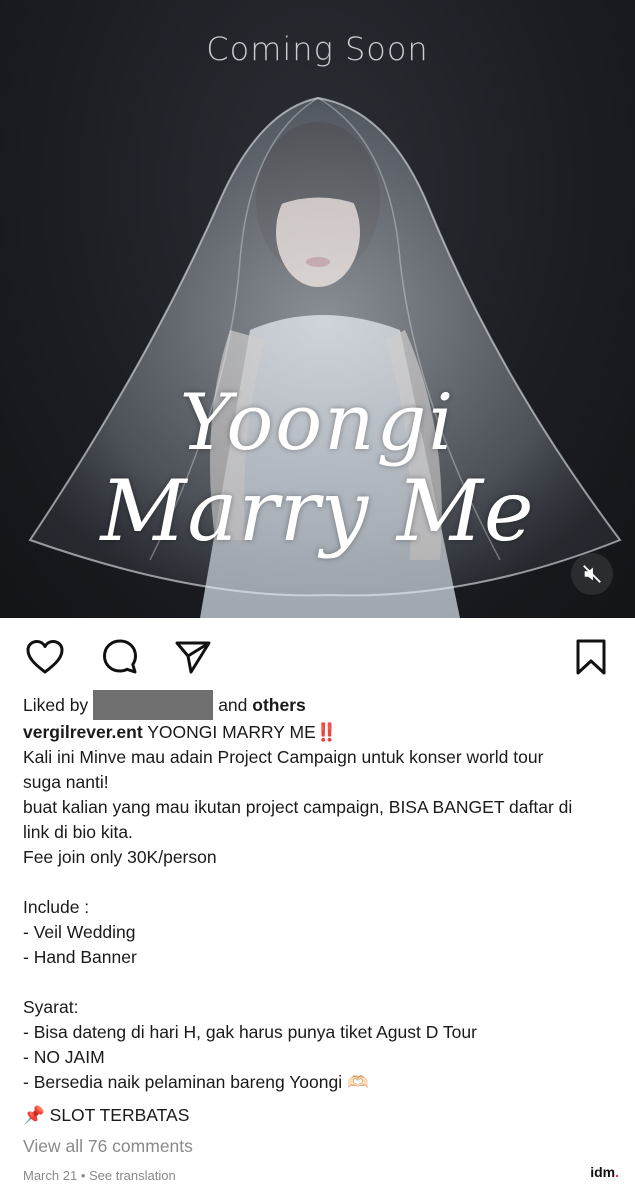  Describe the element at coordinates (319, 1175) in the screenshot. I see `post-meta: March 21 • See translation` at that location.